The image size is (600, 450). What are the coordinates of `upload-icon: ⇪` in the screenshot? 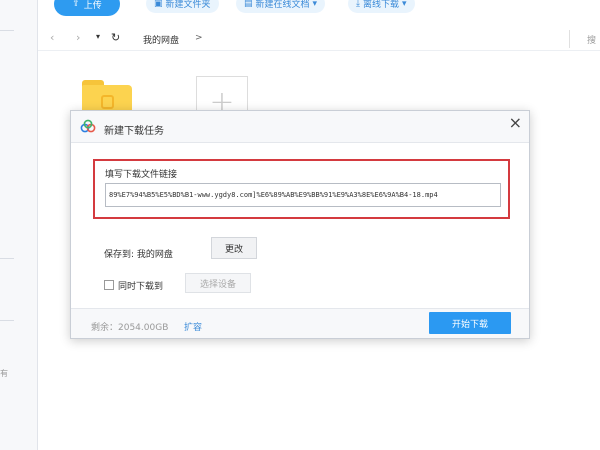 It's located at (76, 4).